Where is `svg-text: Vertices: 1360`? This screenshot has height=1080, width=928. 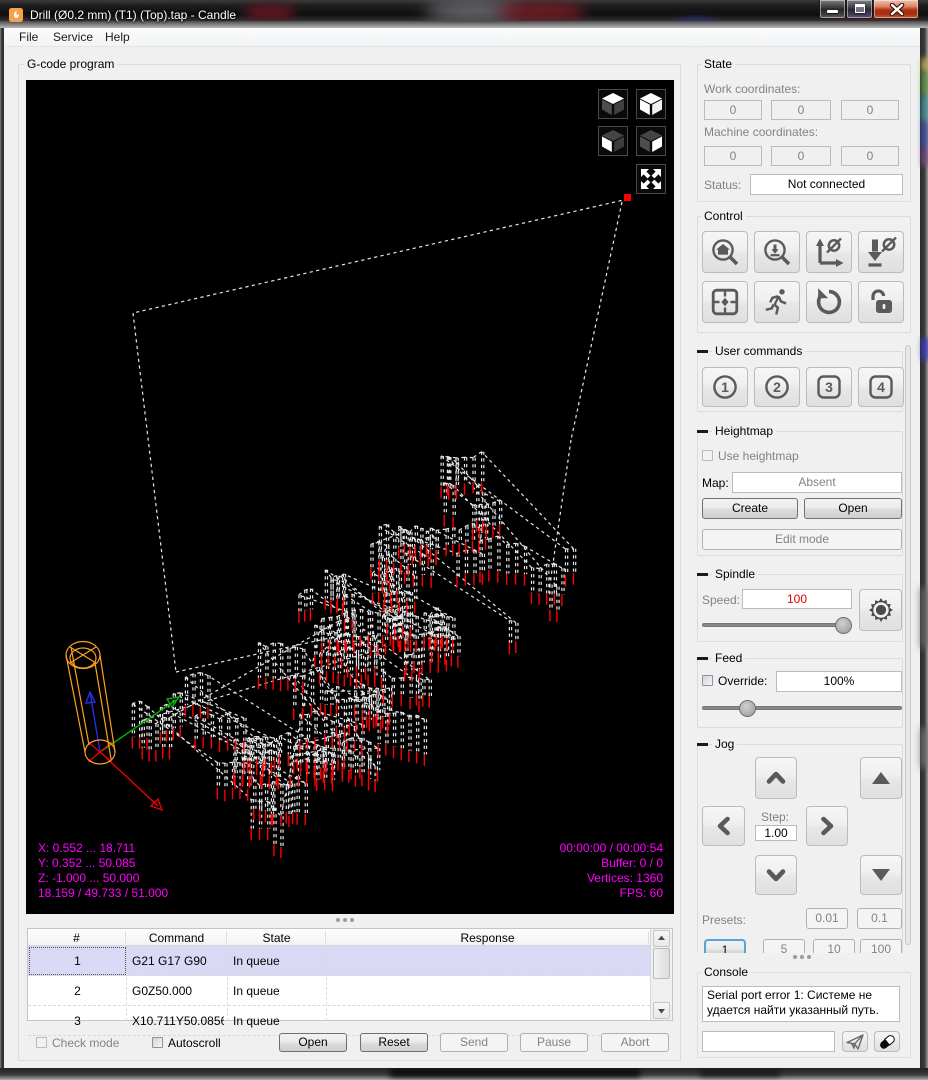
svg-text: Vertices: 1360 is located at coordinates (625, 878).